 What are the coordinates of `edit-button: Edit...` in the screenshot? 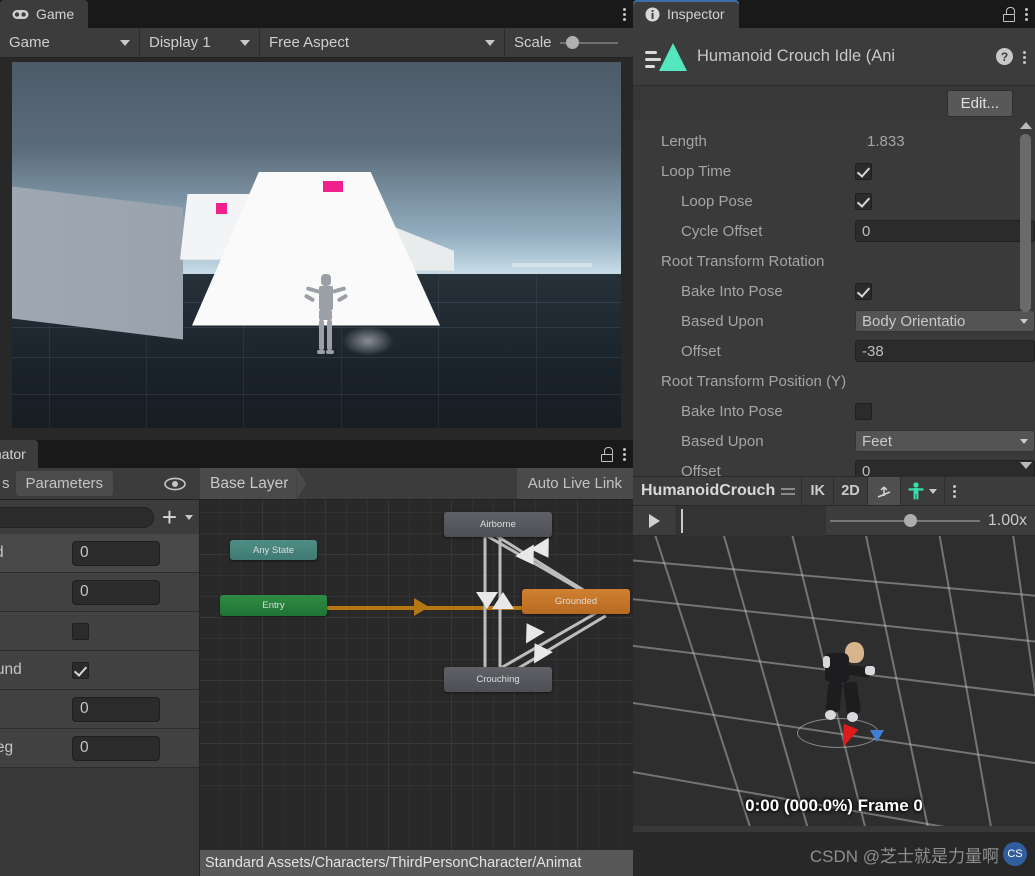 It's located at (979, 103).